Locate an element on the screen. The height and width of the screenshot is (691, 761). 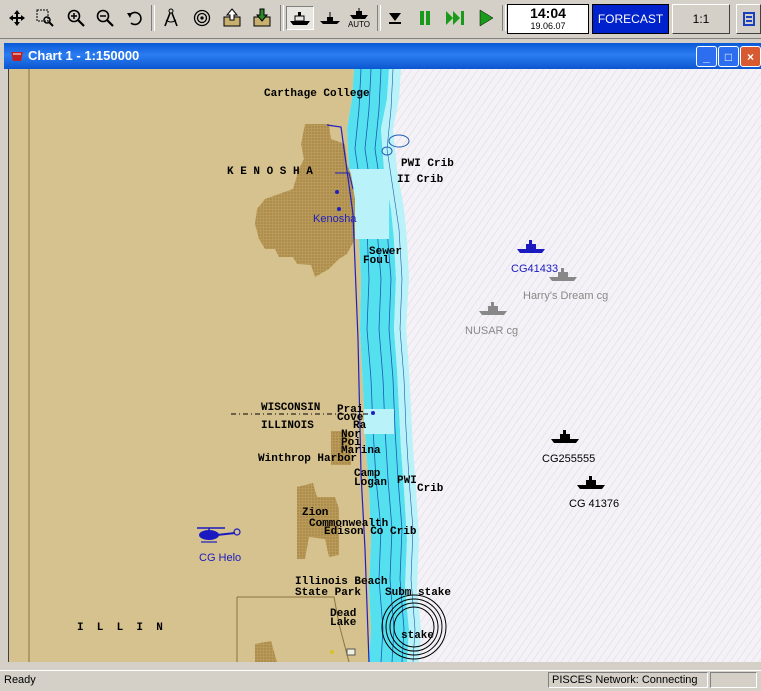
label-stake: stake is located at coordinates (418, 636).